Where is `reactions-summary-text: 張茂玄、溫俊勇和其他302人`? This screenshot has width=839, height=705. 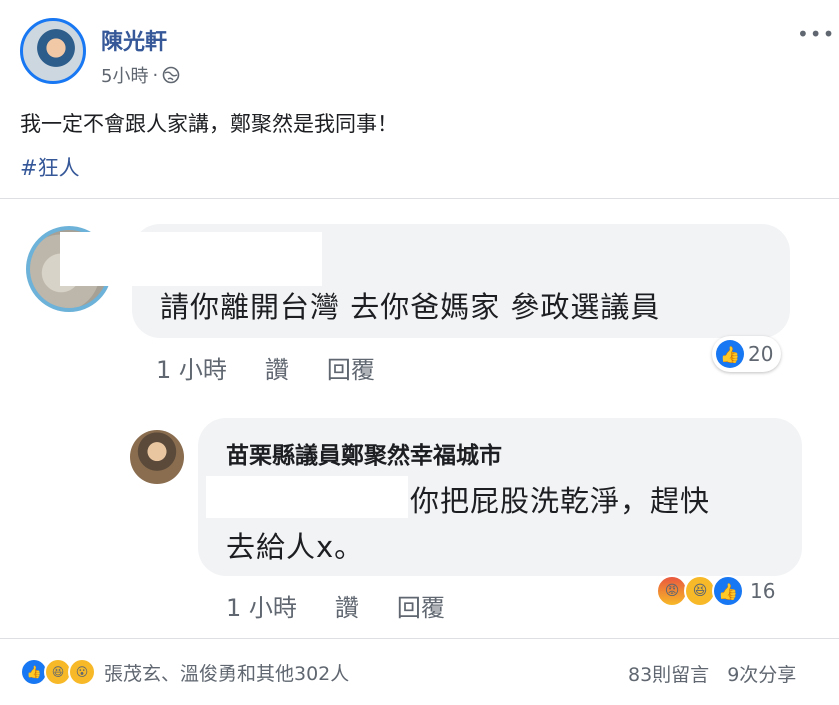
reactions-summary-text: 張茂玄、溫俊勇和其他302人 is located at coordinates (227, 673).